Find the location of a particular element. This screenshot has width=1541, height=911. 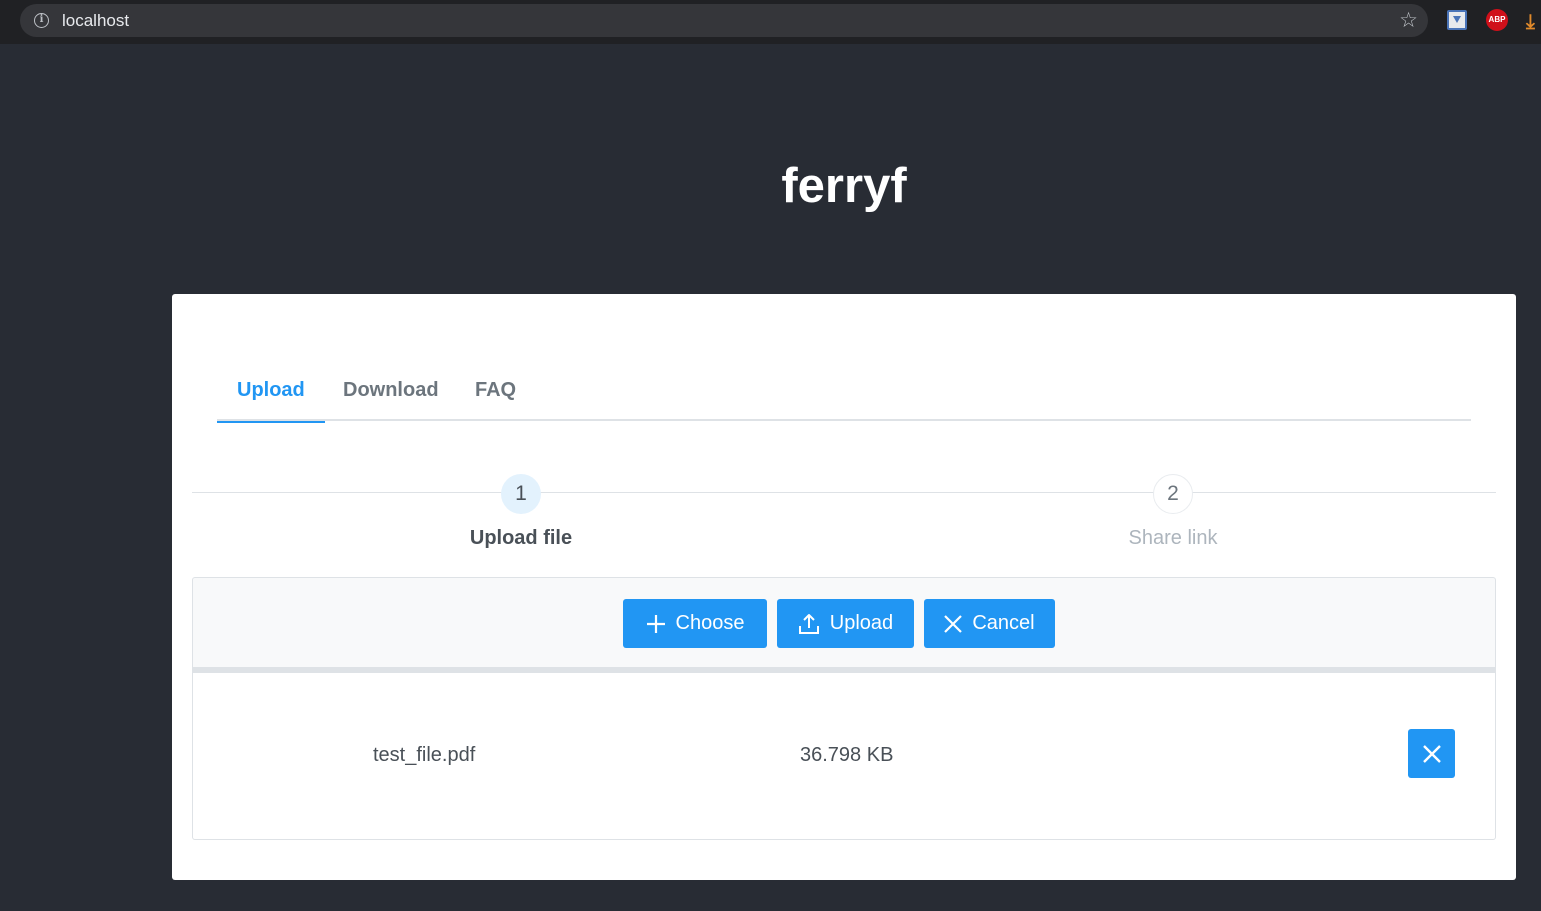

plus-icon is located at coordinates (655, 623).